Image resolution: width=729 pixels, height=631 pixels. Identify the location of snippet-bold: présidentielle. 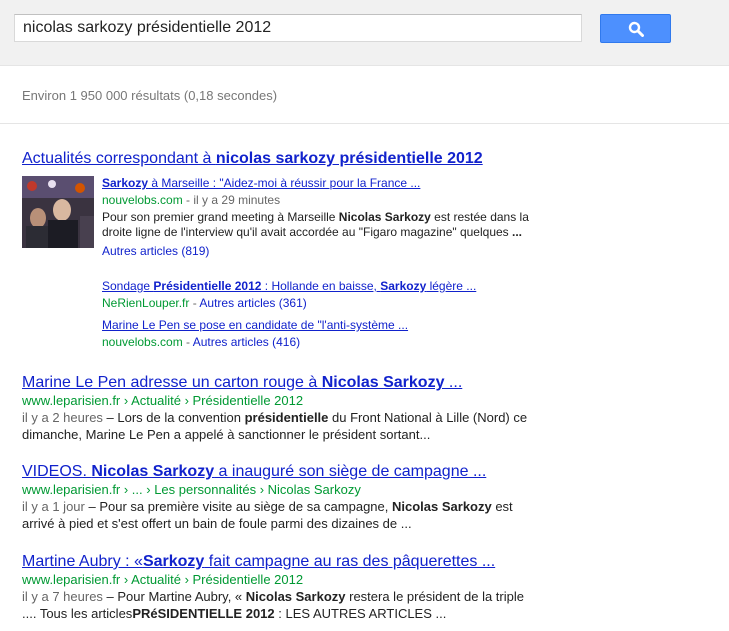
(286, 417).